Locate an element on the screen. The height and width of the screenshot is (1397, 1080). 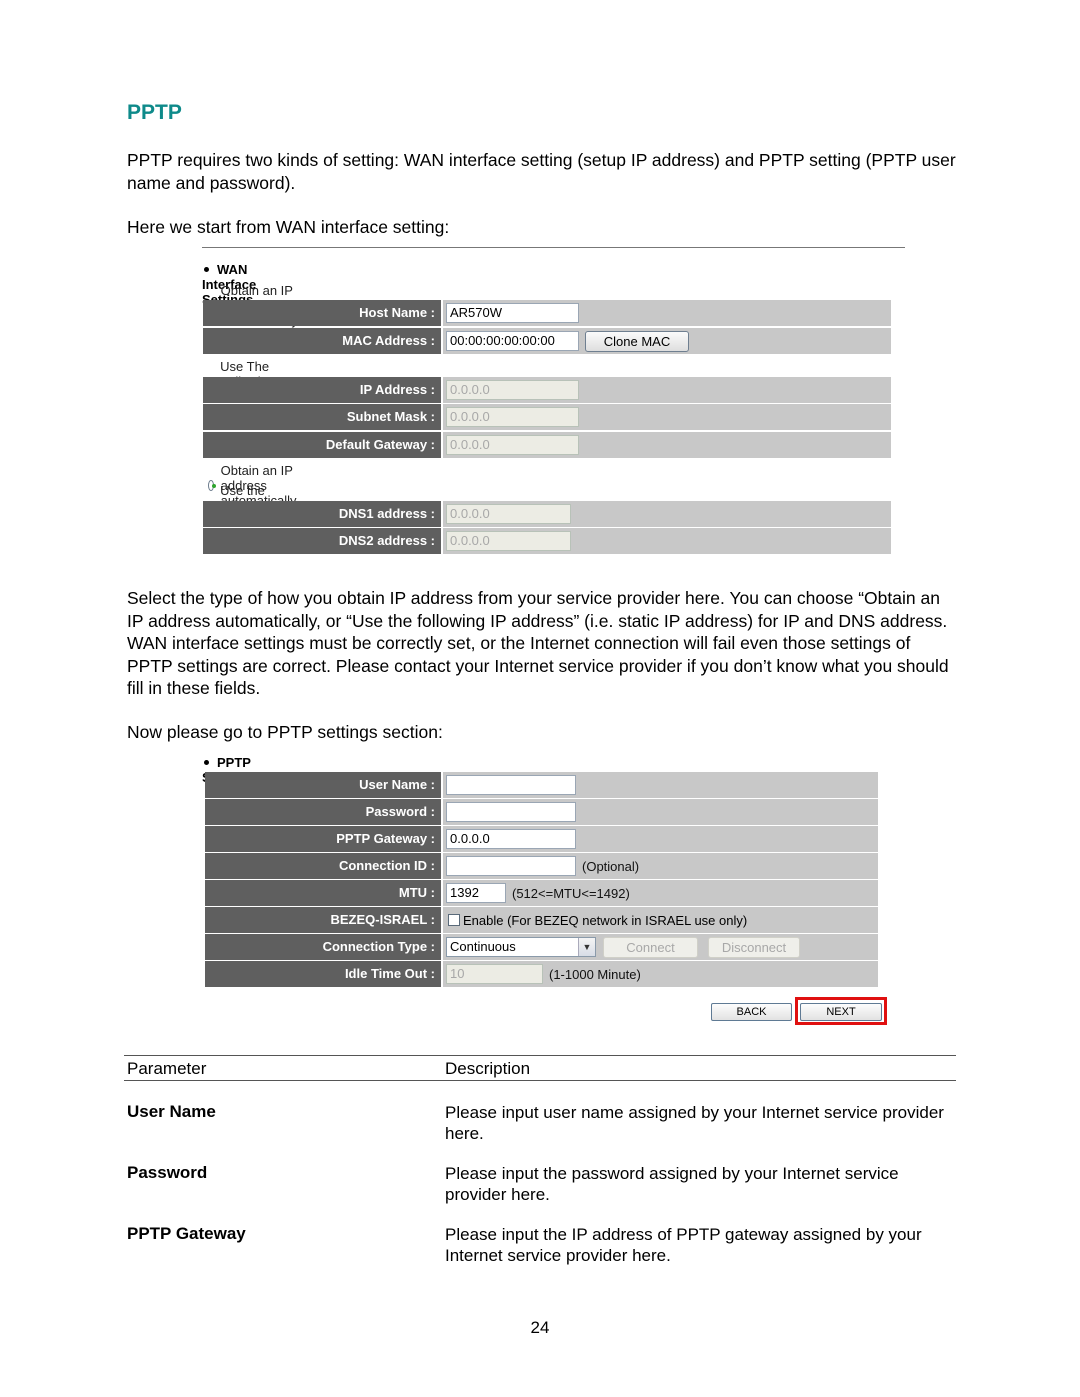
mtu-row: MTU : 1392 (512<=MTU<=1492) is located at coordinates (541, 893).